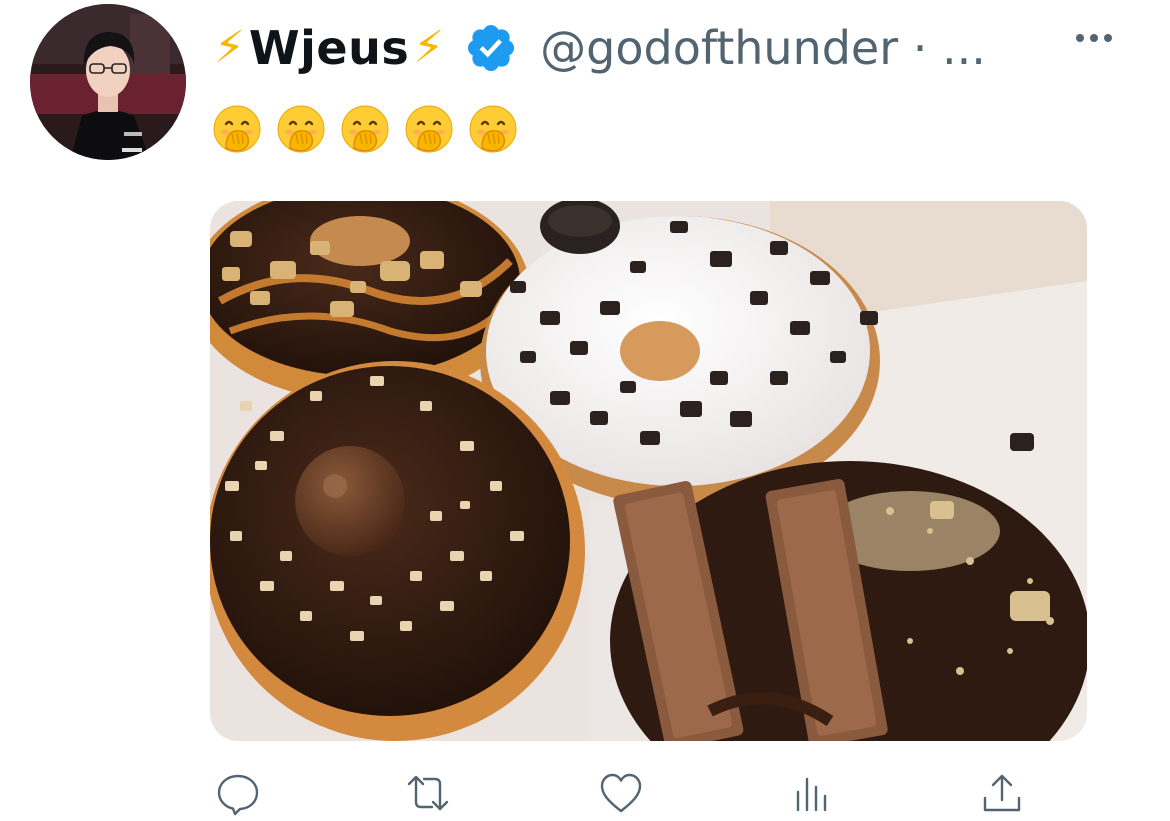  I want to click on like-button, so click(621, 793).